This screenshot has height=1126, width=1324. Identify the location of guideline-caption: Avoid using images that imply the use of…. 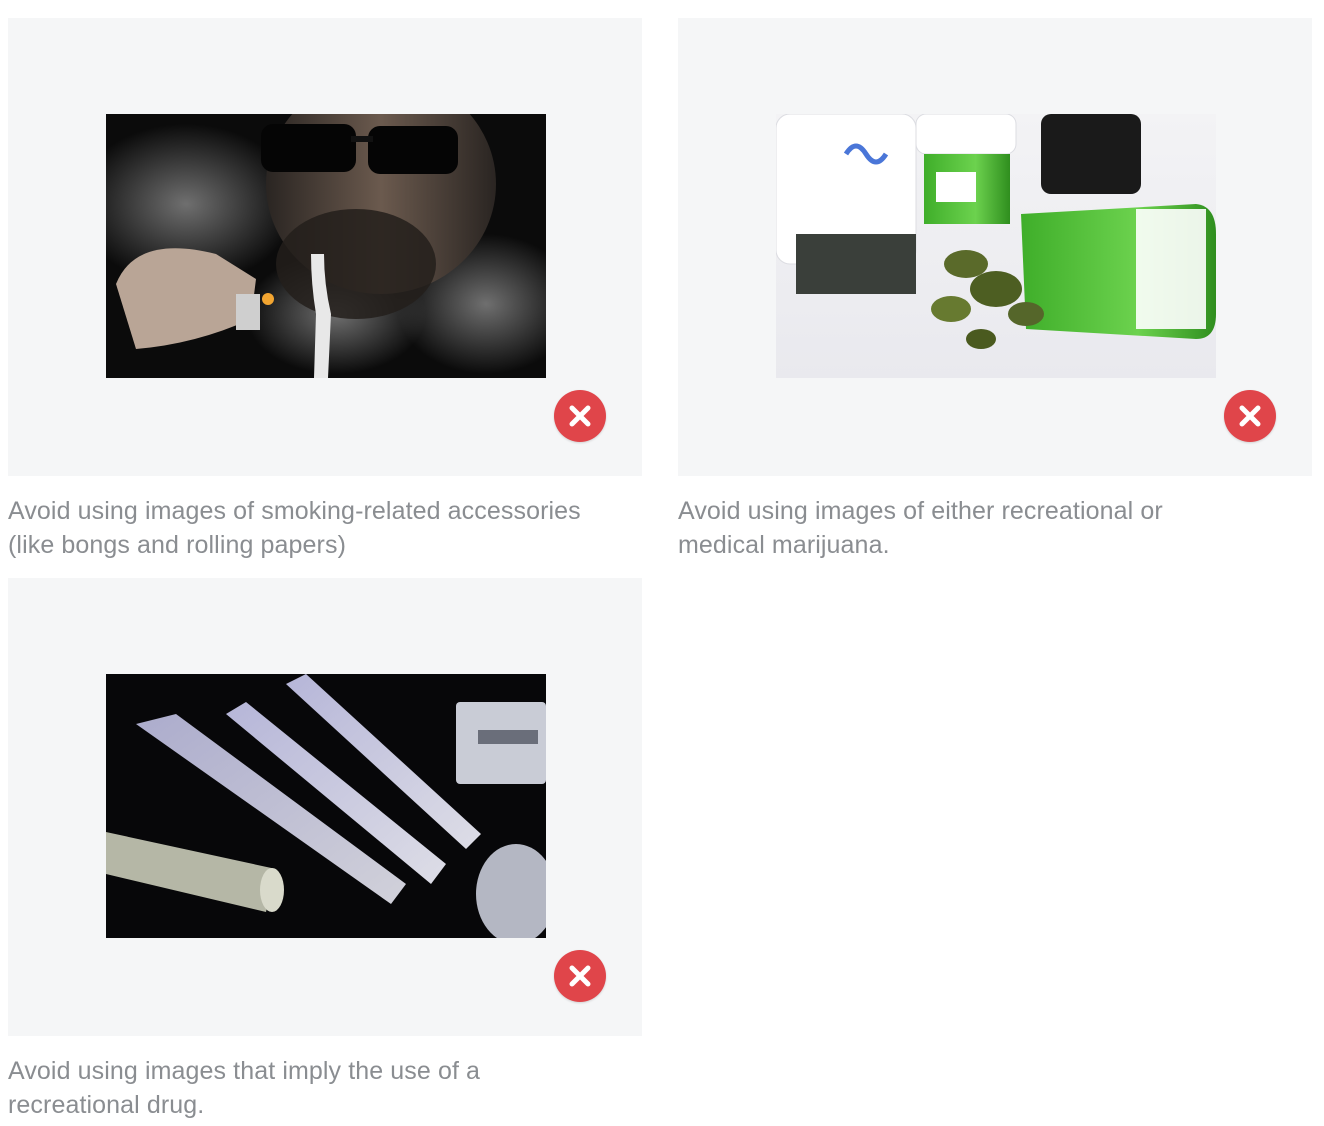
(244, 1088).